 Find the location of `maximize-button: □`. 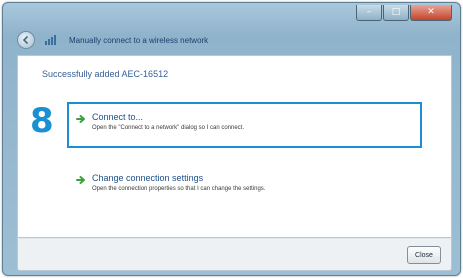

maximize-button: □ is located at coordinates (396, 13).